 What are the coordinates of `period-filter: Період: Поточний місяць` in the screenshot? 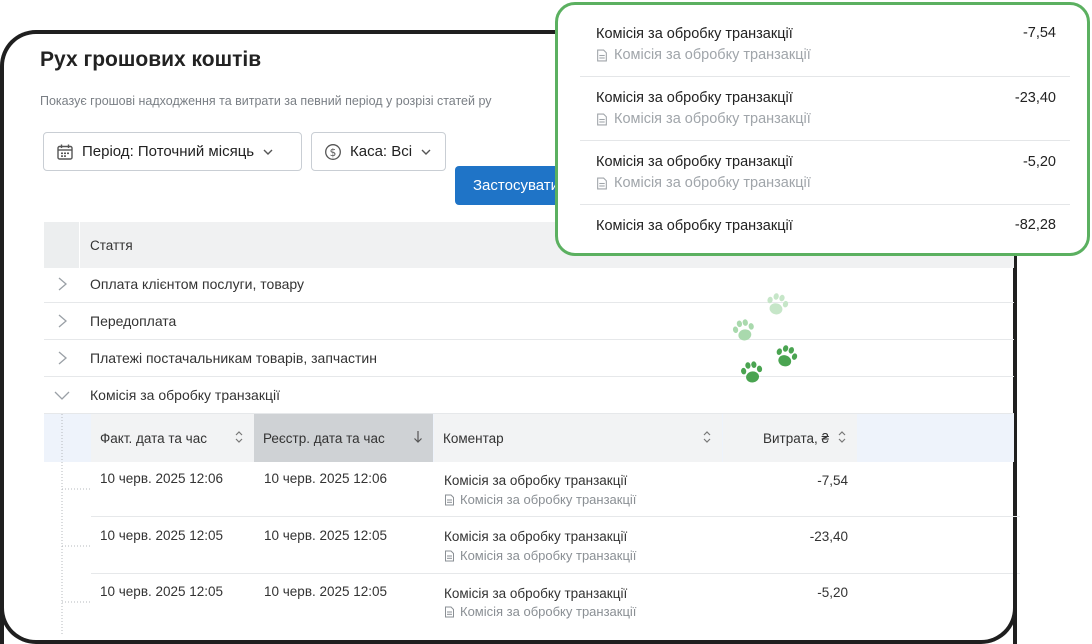 It's located at (172, 151).